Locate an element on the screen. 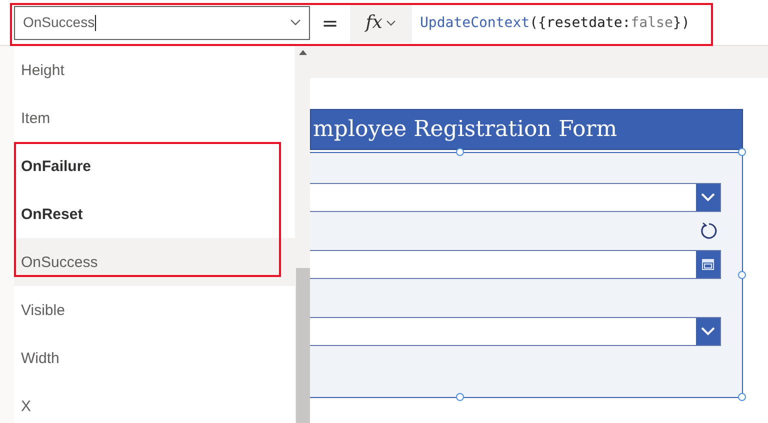 The width and height of the screenshot is (768, 423). formula-text: UpdateContext({resetdate:false}) is located at coordinates (555, 22).